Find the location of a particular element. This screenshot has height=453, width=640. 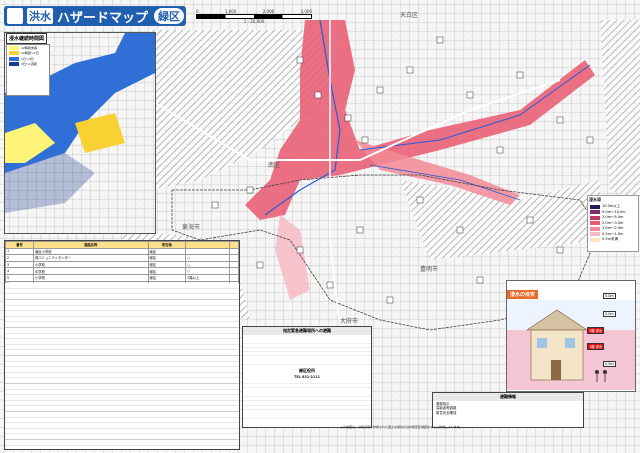

house-diagram-title: 浸水の目安 is located at coordinates (523, 294).